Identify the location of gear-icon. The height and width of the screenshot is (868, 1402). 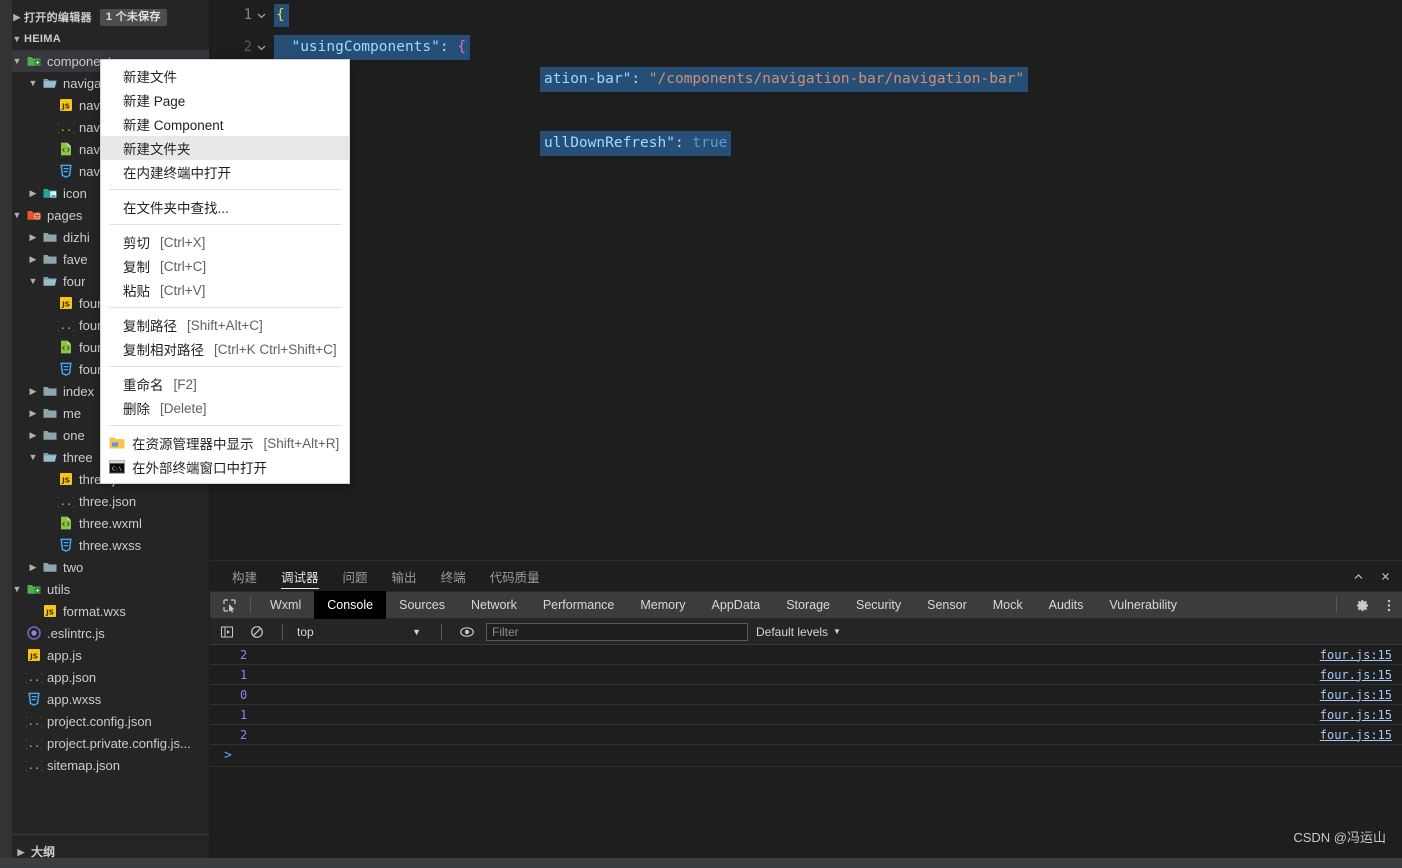
(1362, 605).